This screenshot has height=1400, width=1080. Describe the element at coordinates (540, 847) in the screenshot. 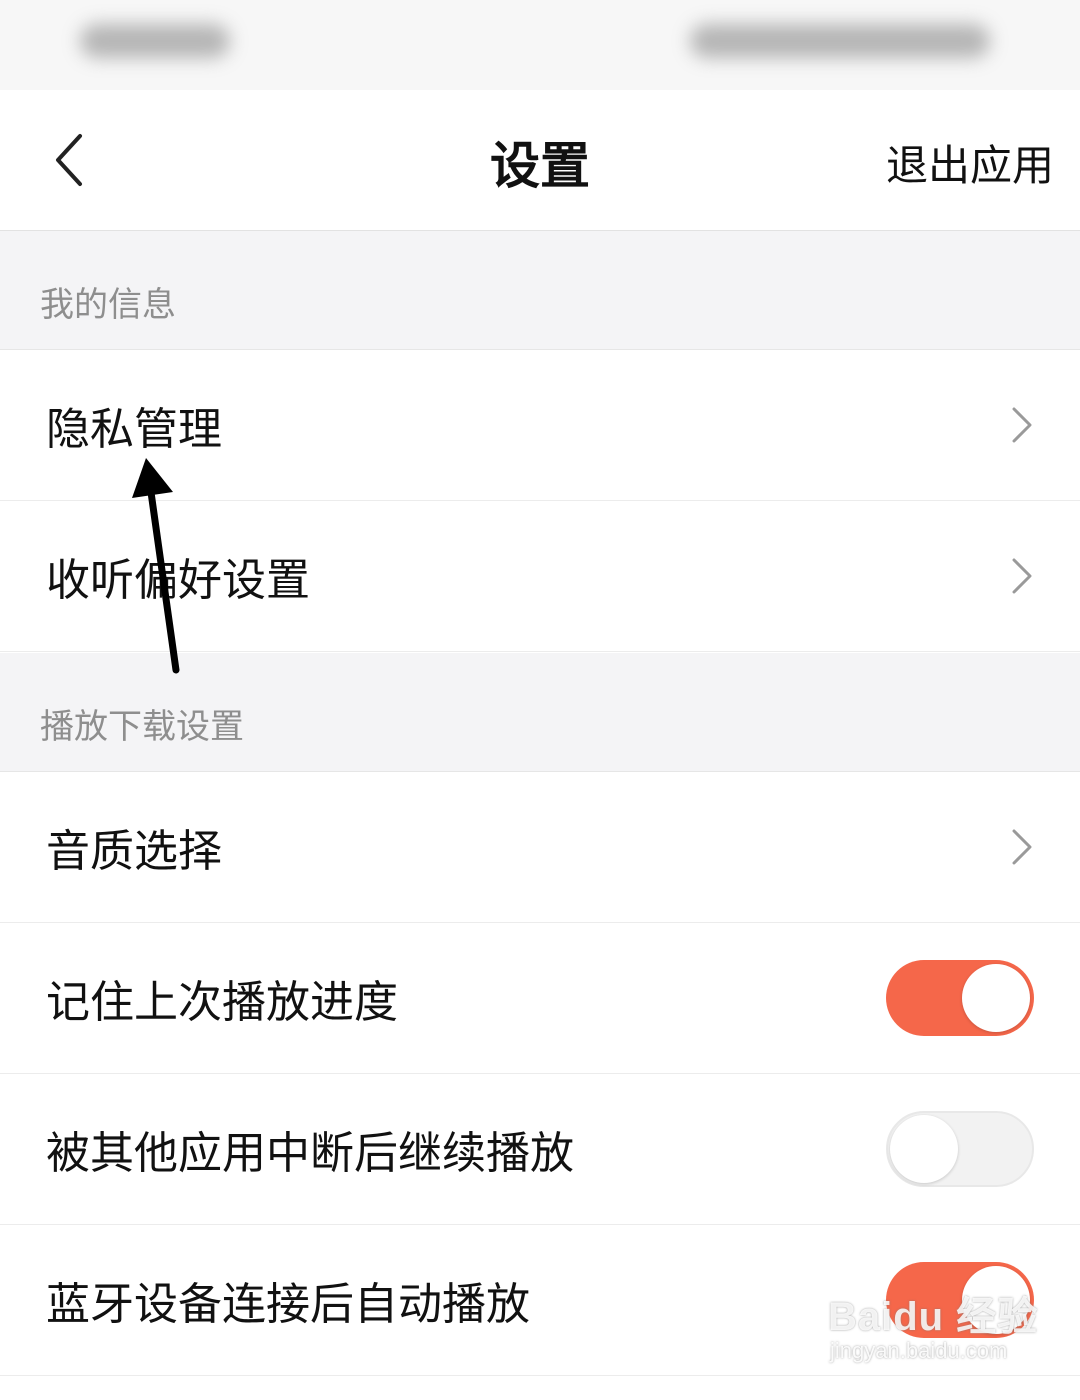

I see `row-audio-quality: 音质选择` at that location.